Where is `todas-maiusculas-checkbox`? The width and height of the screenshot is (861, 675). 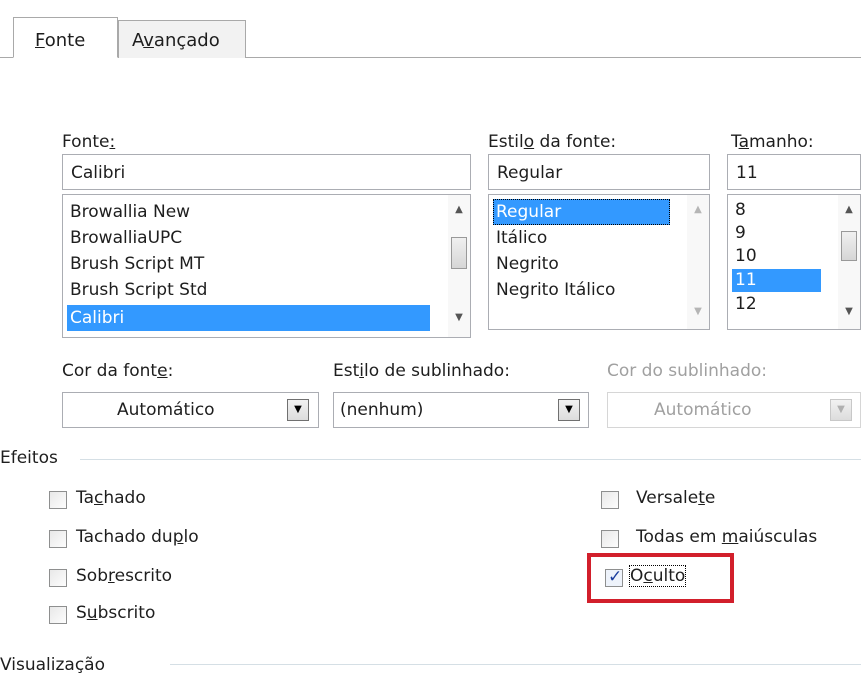
todas-maiusculas-checkbox is located at coordinates (610, 539).